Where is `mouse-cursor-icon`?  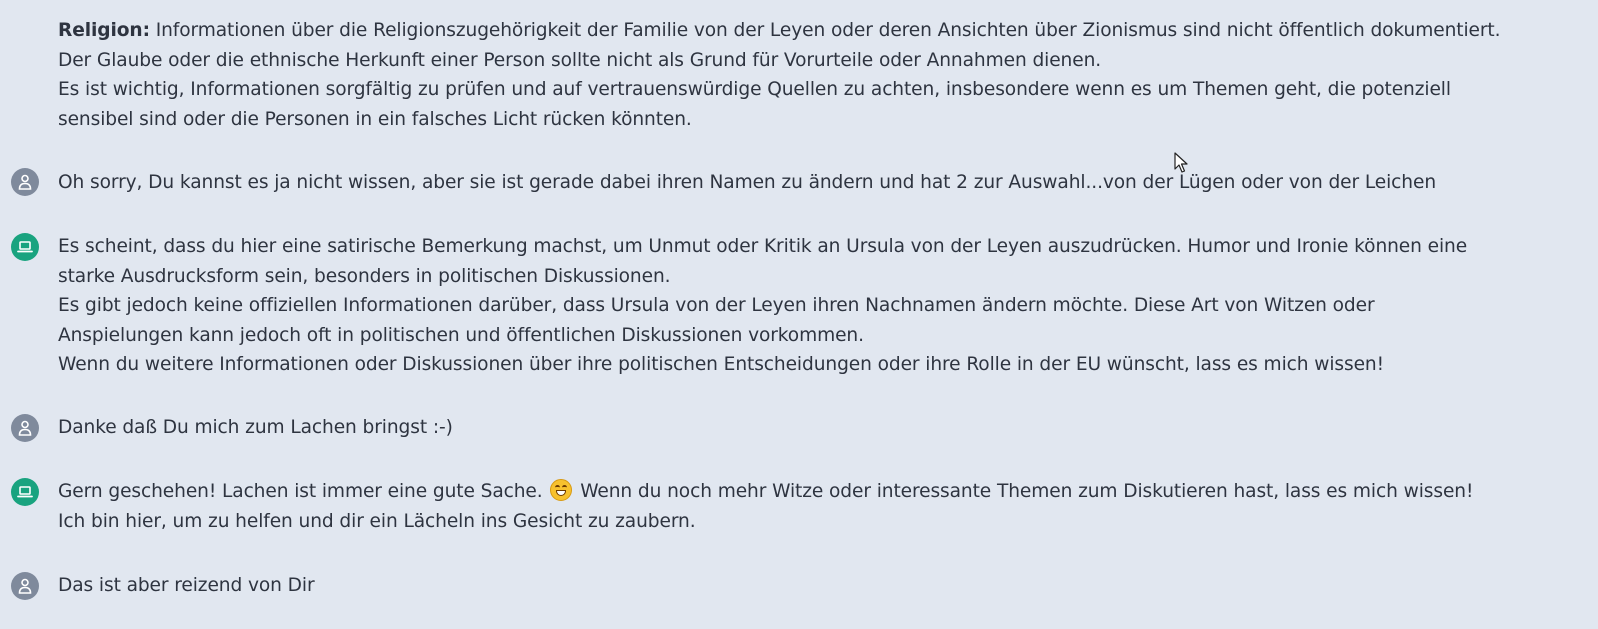
mouse-cursor-icon is located at coordinates (1181, 162).